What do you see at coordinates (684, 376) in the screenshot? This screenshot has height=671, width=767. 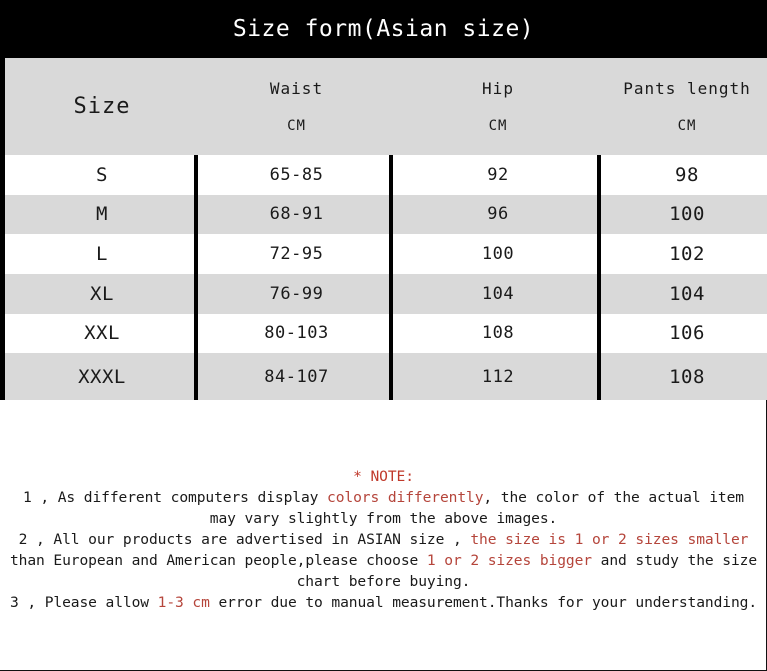 I see `cell-pants-length: 108` at bounding box center [684, 376].